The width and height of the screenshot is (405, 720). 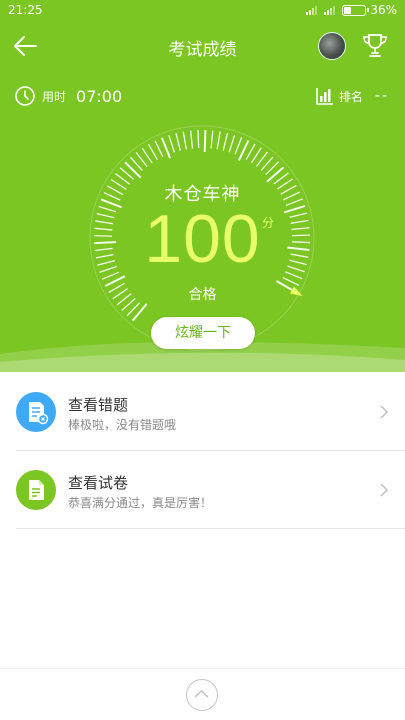 What do you see at coordinates (36, 490) in the screenshot?
I see `paper-icon` at bounding box center [36, 490].